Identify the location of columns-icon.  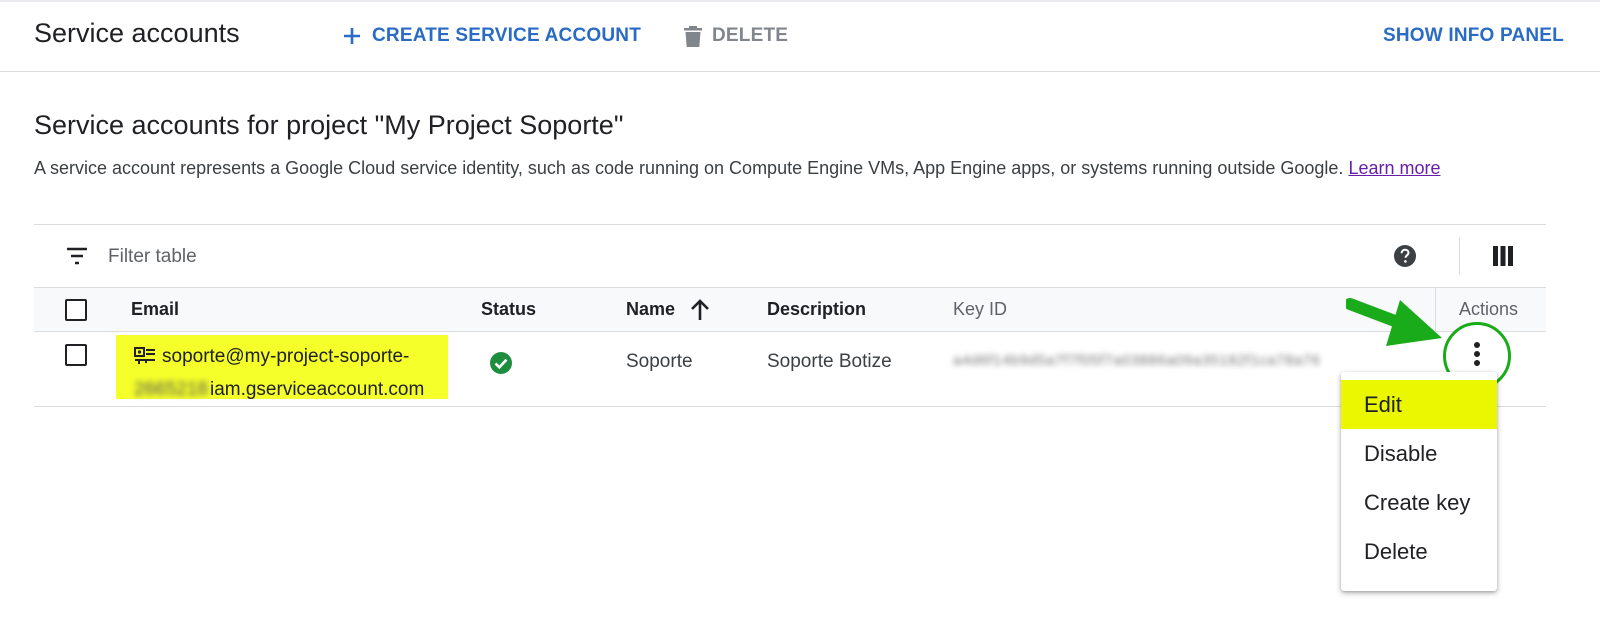
(1503, 258).